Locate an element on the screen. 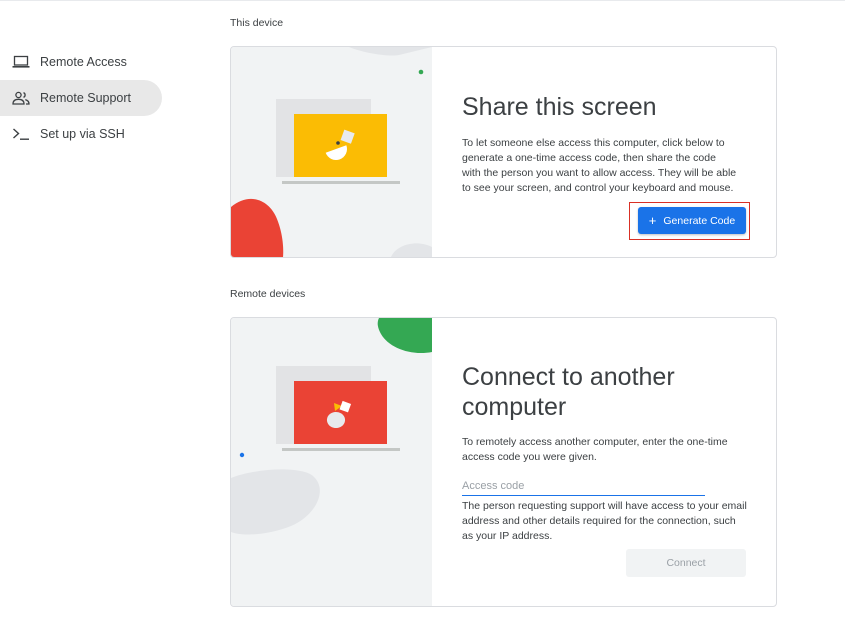 The image size is (845, 621). connect-title-line1: Connect to another is located at coordinates (568, 377).